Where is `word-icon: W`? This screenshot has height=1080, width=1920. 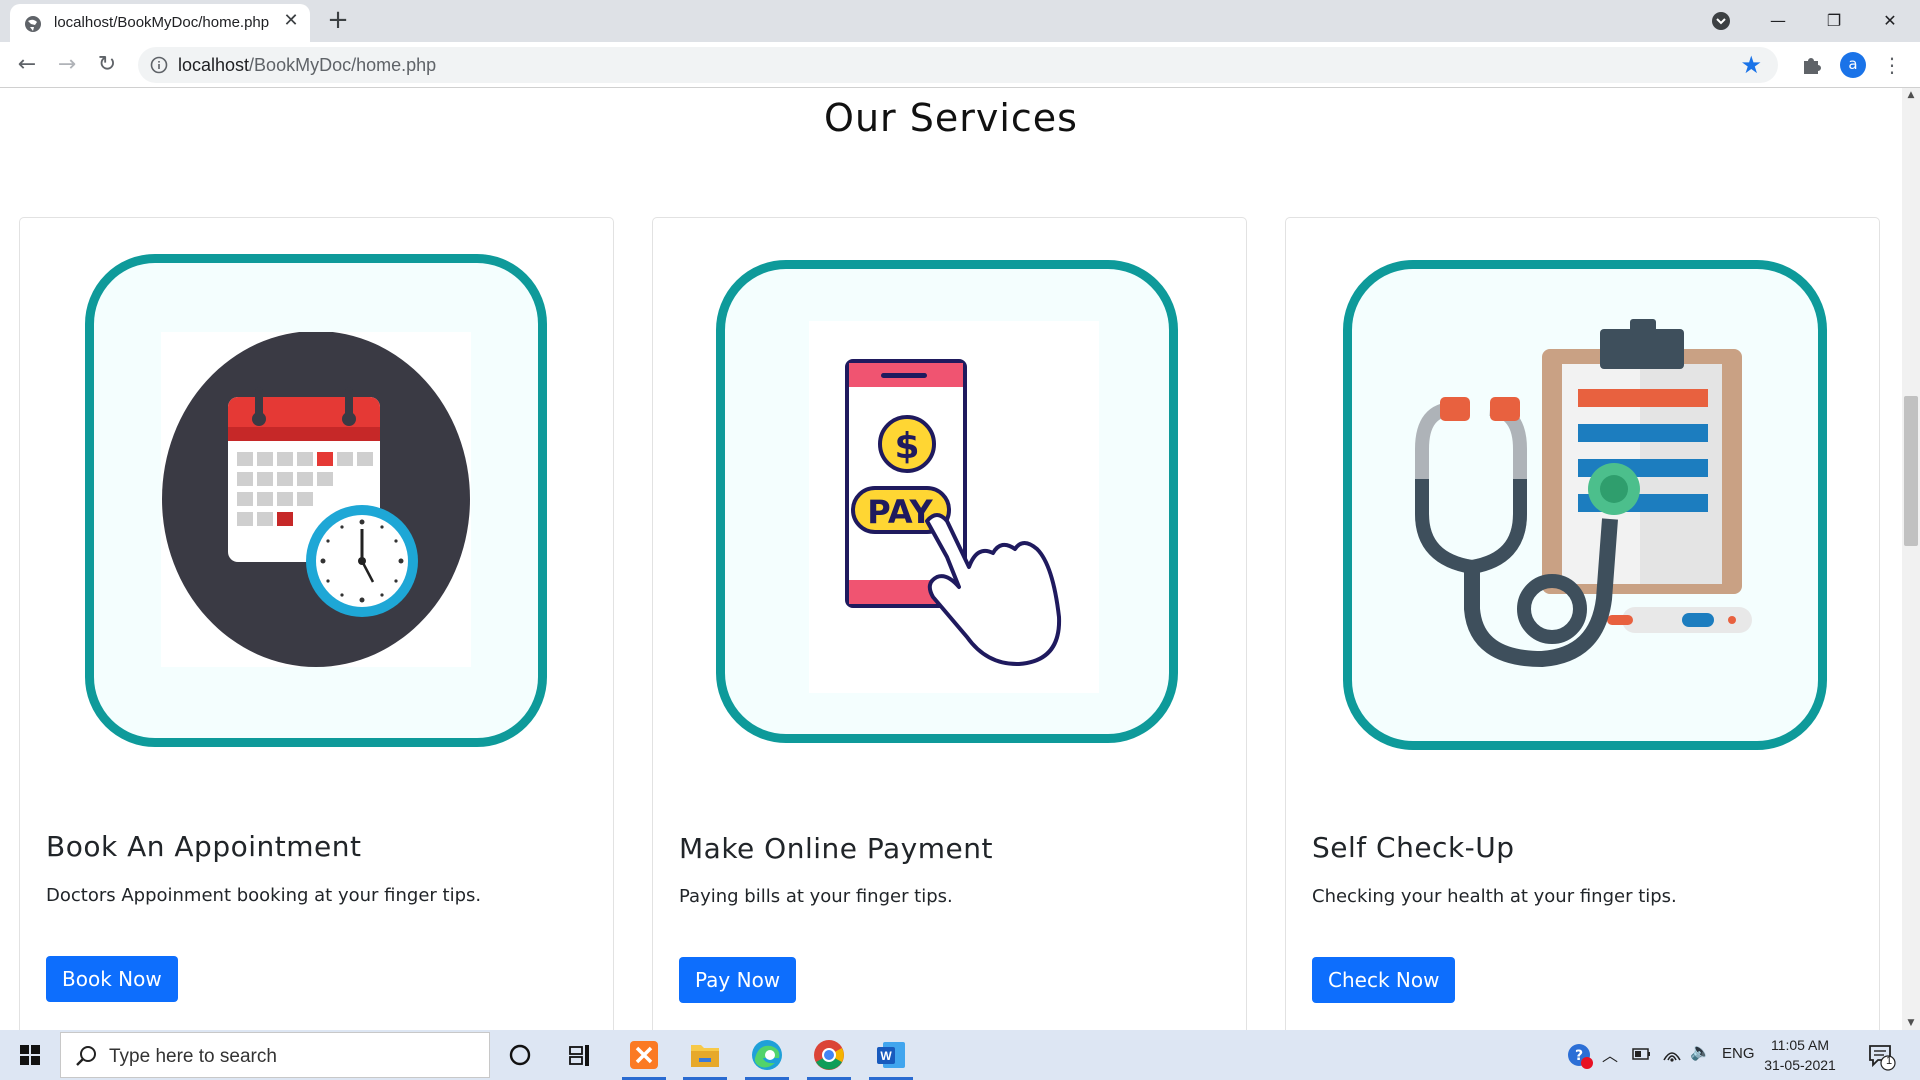 word-icon: W is located at coordinates (891, 1055).